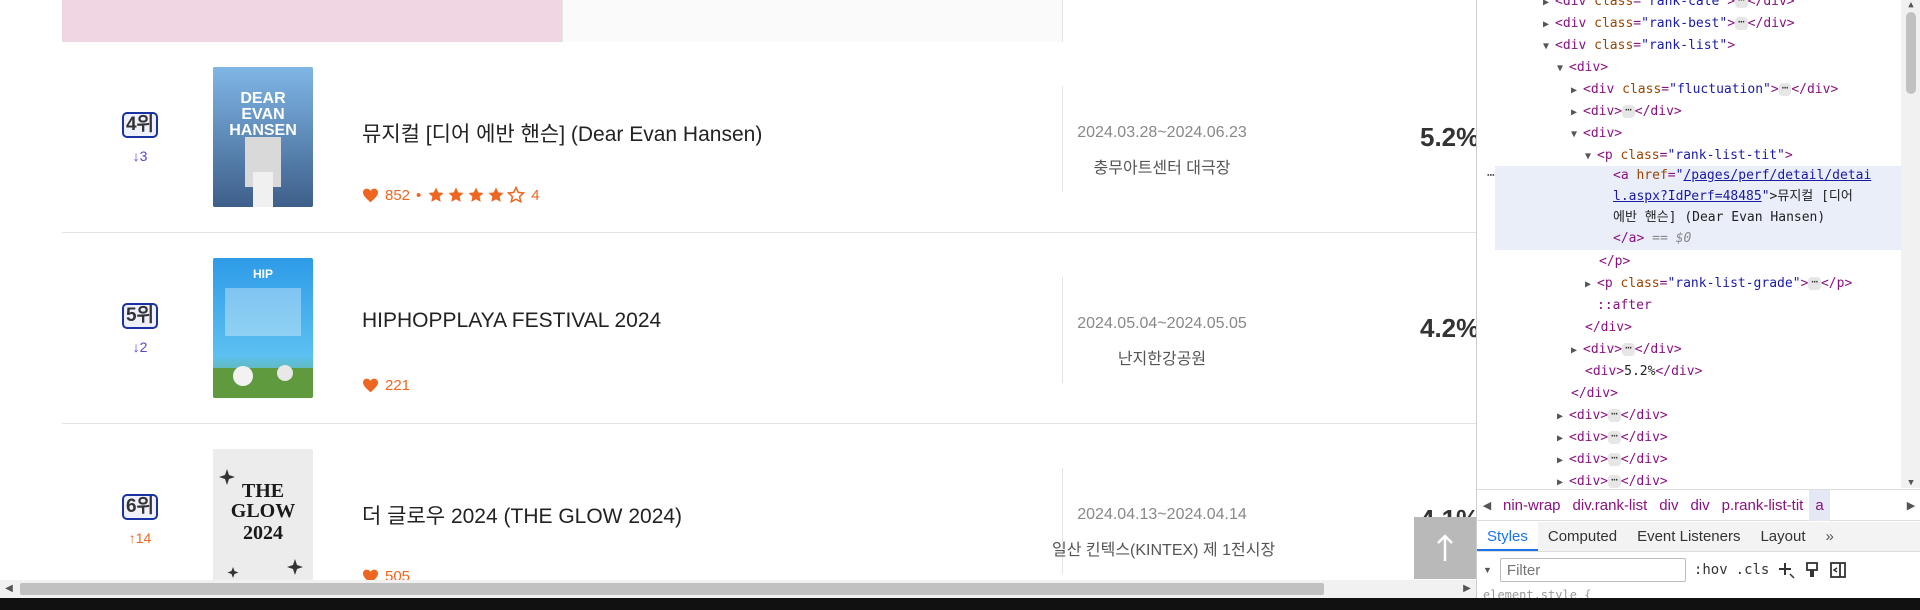 The height and width of the screenshot is (610, 1920). What do you see at coordinates (263, 328) in the screenshot?
I see `poster-image: HIP` at bounding box center [263, 328].